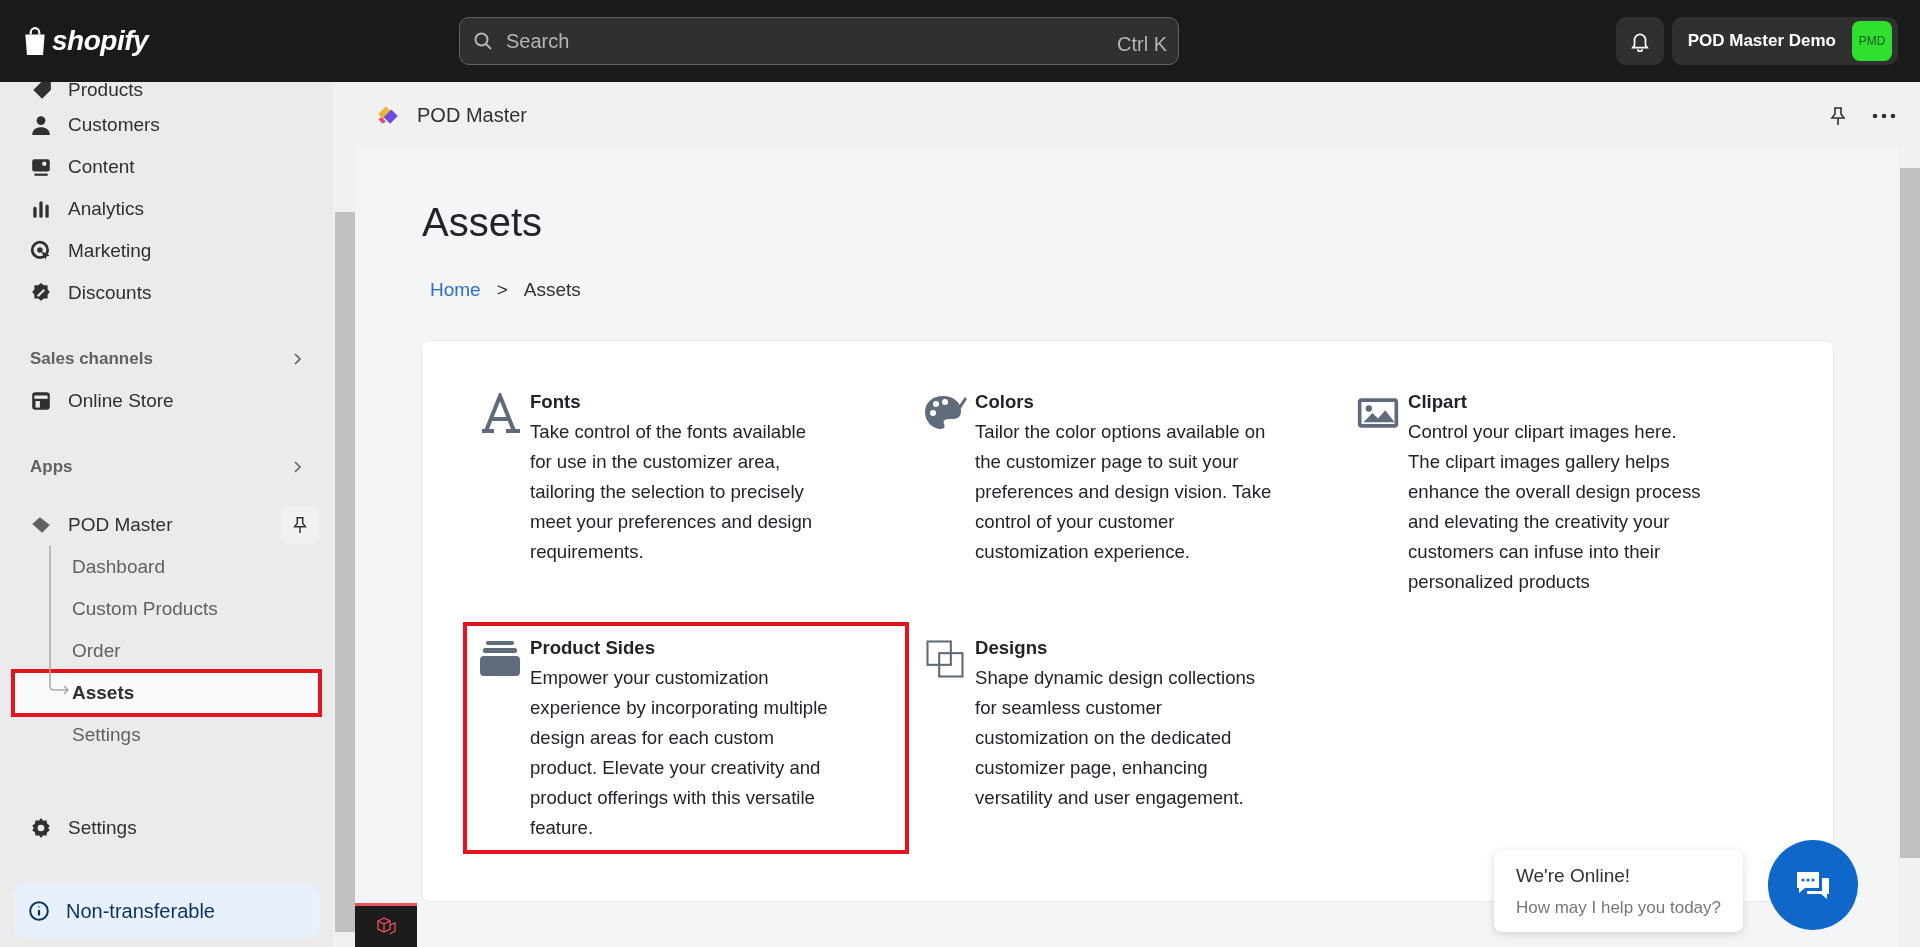  Describe the element at coordinates (147, 525) in the screenshot. I see `sidebar-item: POD Master` at that location.